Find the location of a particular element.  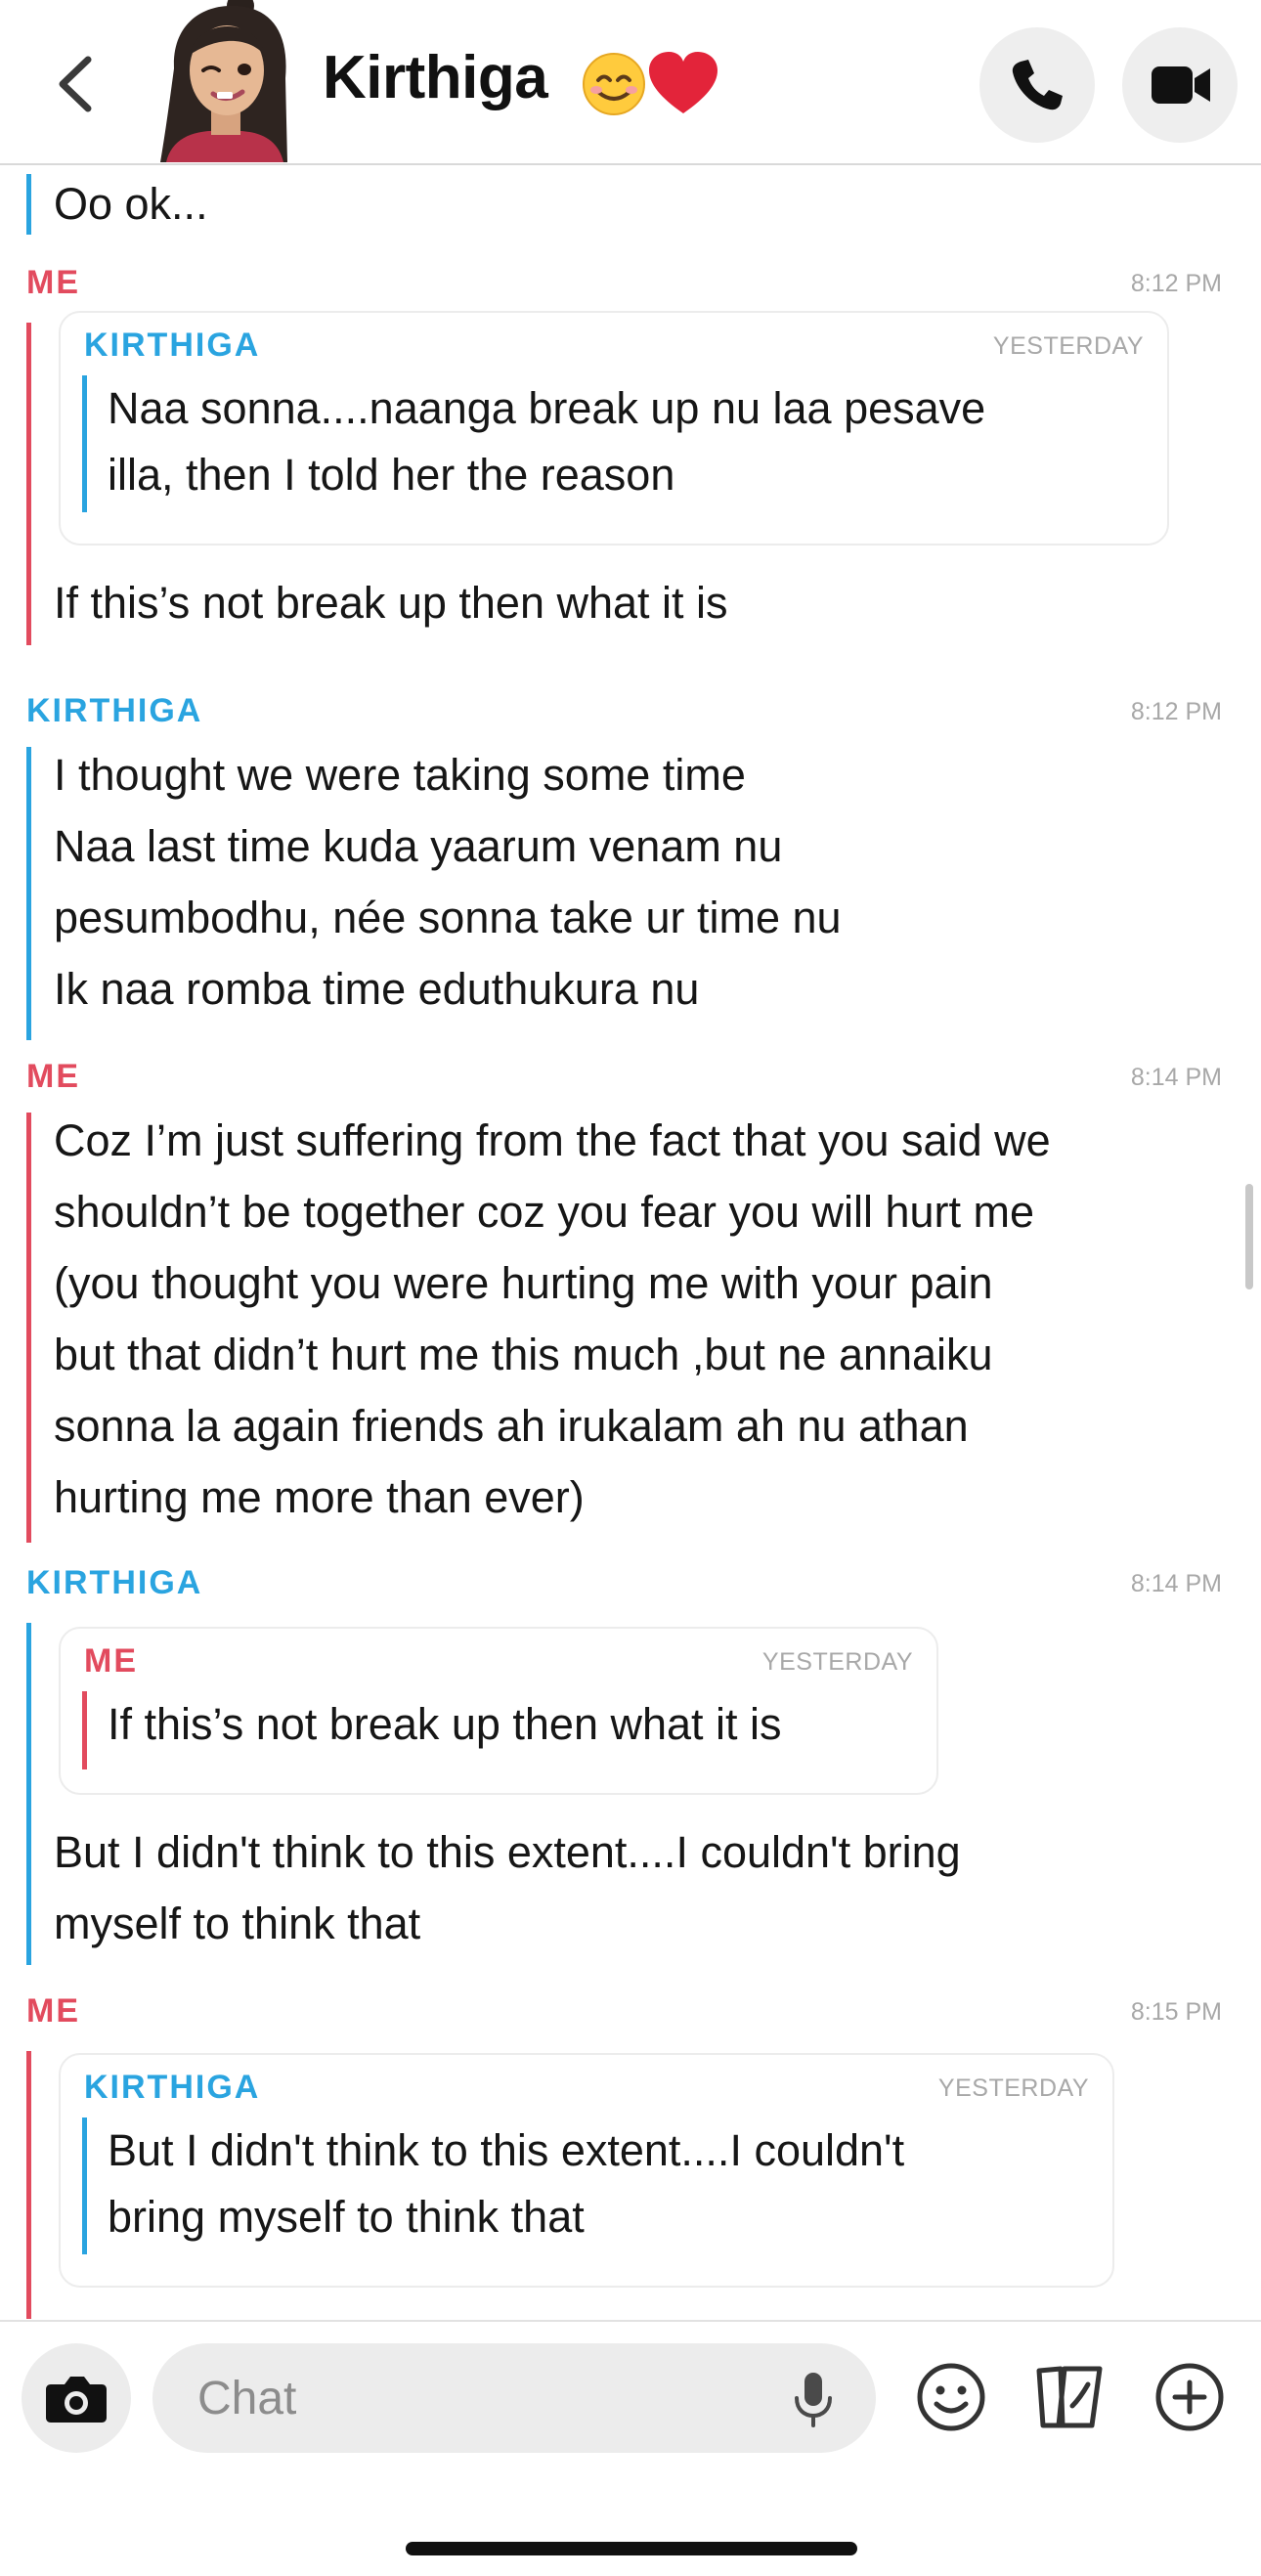

composer-bar is located at coordinates (630, 2448).